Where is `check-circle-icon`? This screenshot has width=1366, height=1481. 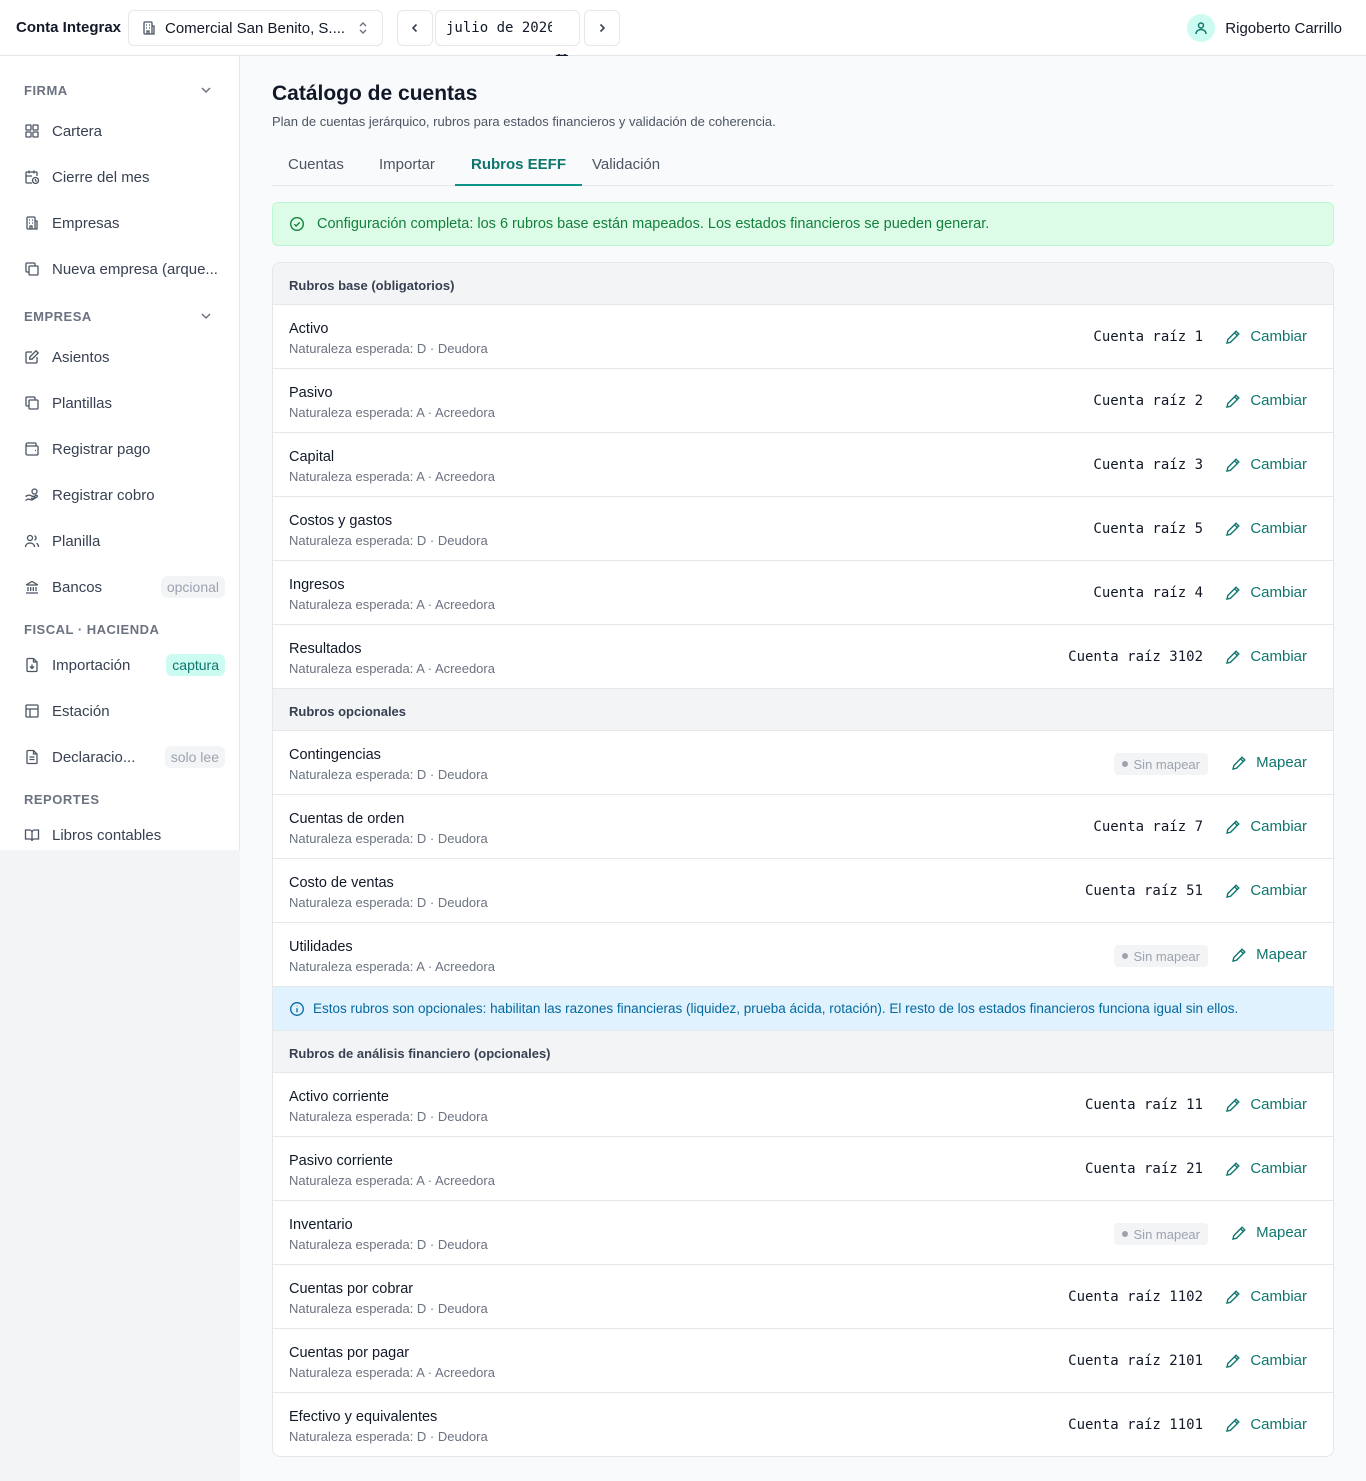 check-circle-icon is located at coordinates (297, 224).